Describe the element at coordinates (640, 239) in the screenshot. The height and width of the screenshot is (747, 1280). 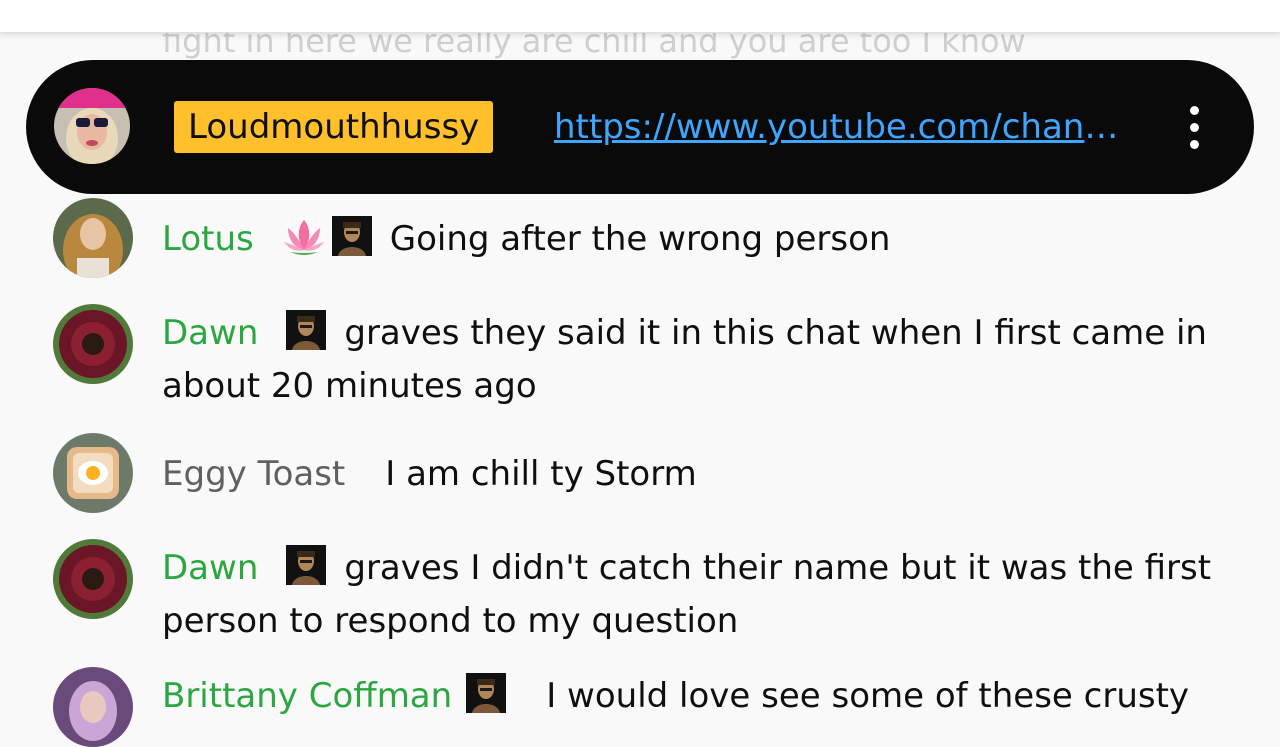
I see `message-text: Going after the wrong person` at that location.